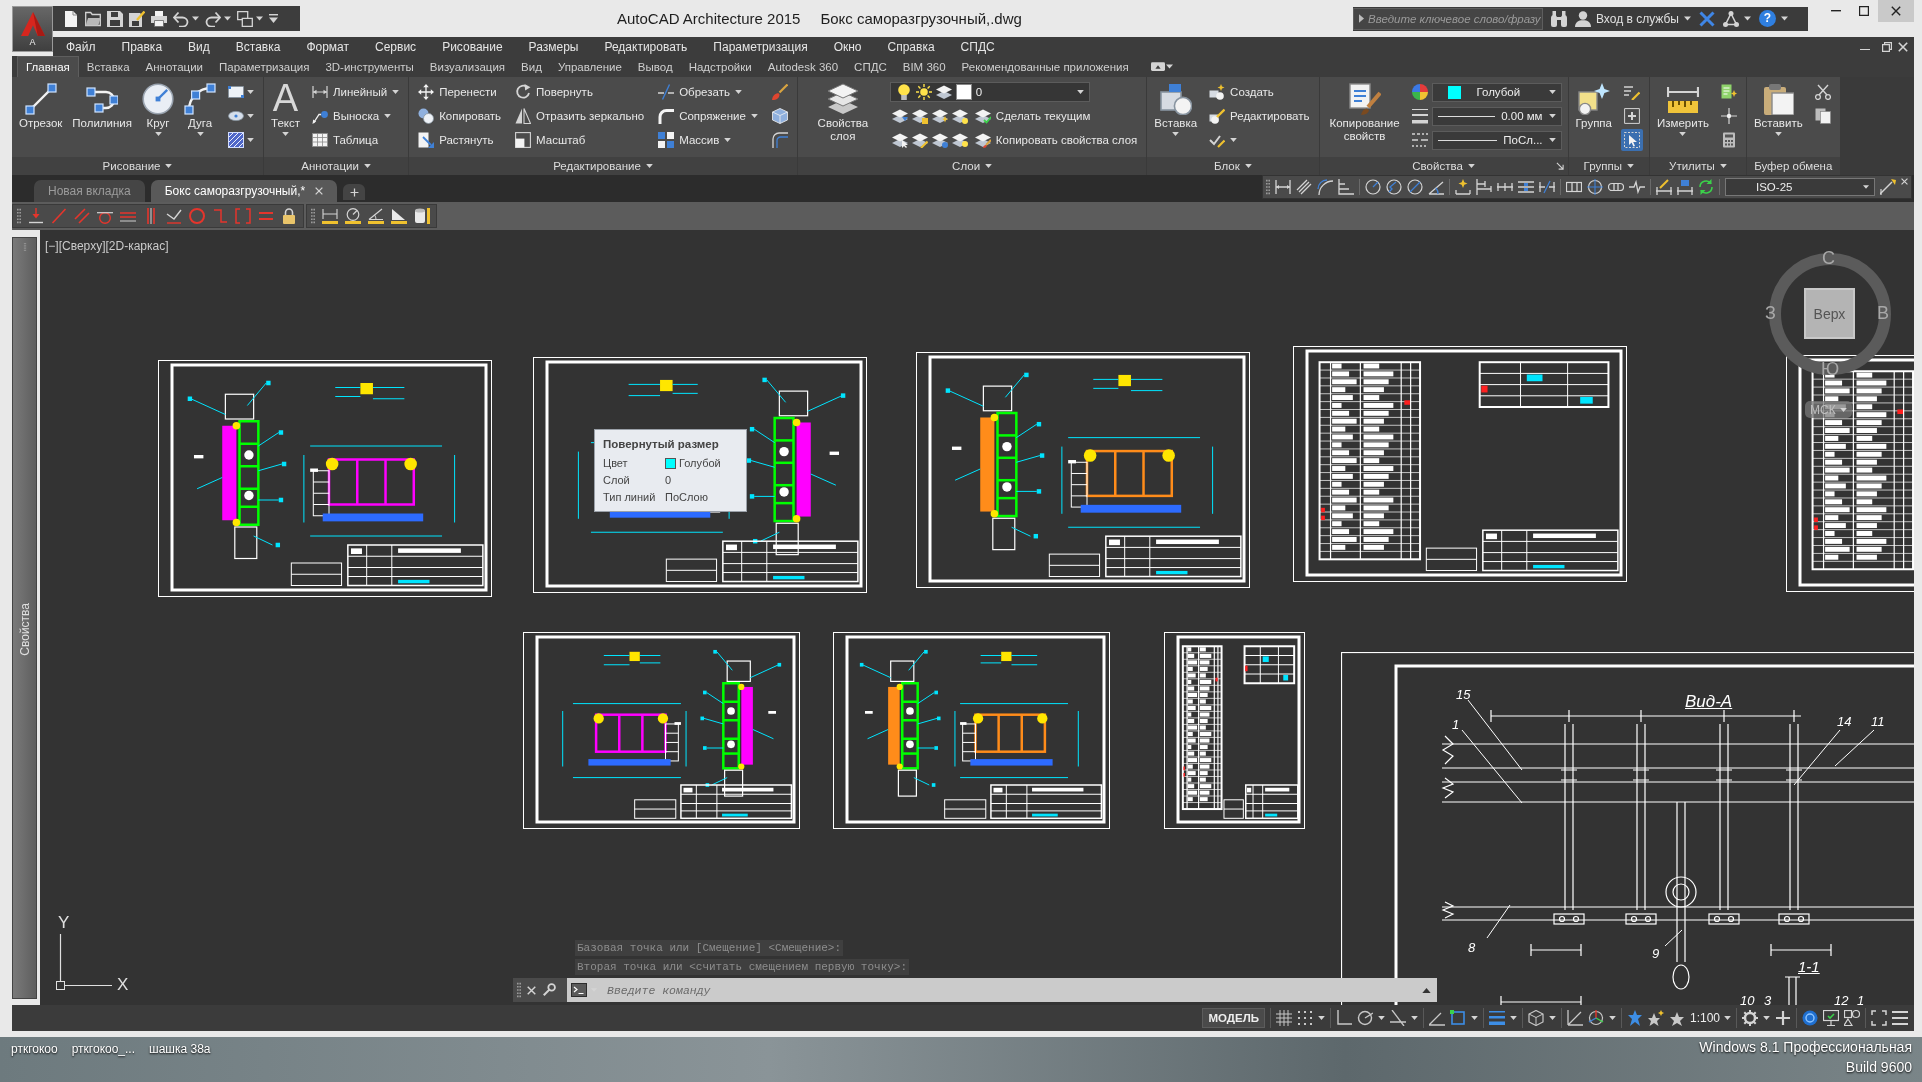 This screenshot has height=1082, width=1922. I want to click on wrench-icon, so click(549, 990).